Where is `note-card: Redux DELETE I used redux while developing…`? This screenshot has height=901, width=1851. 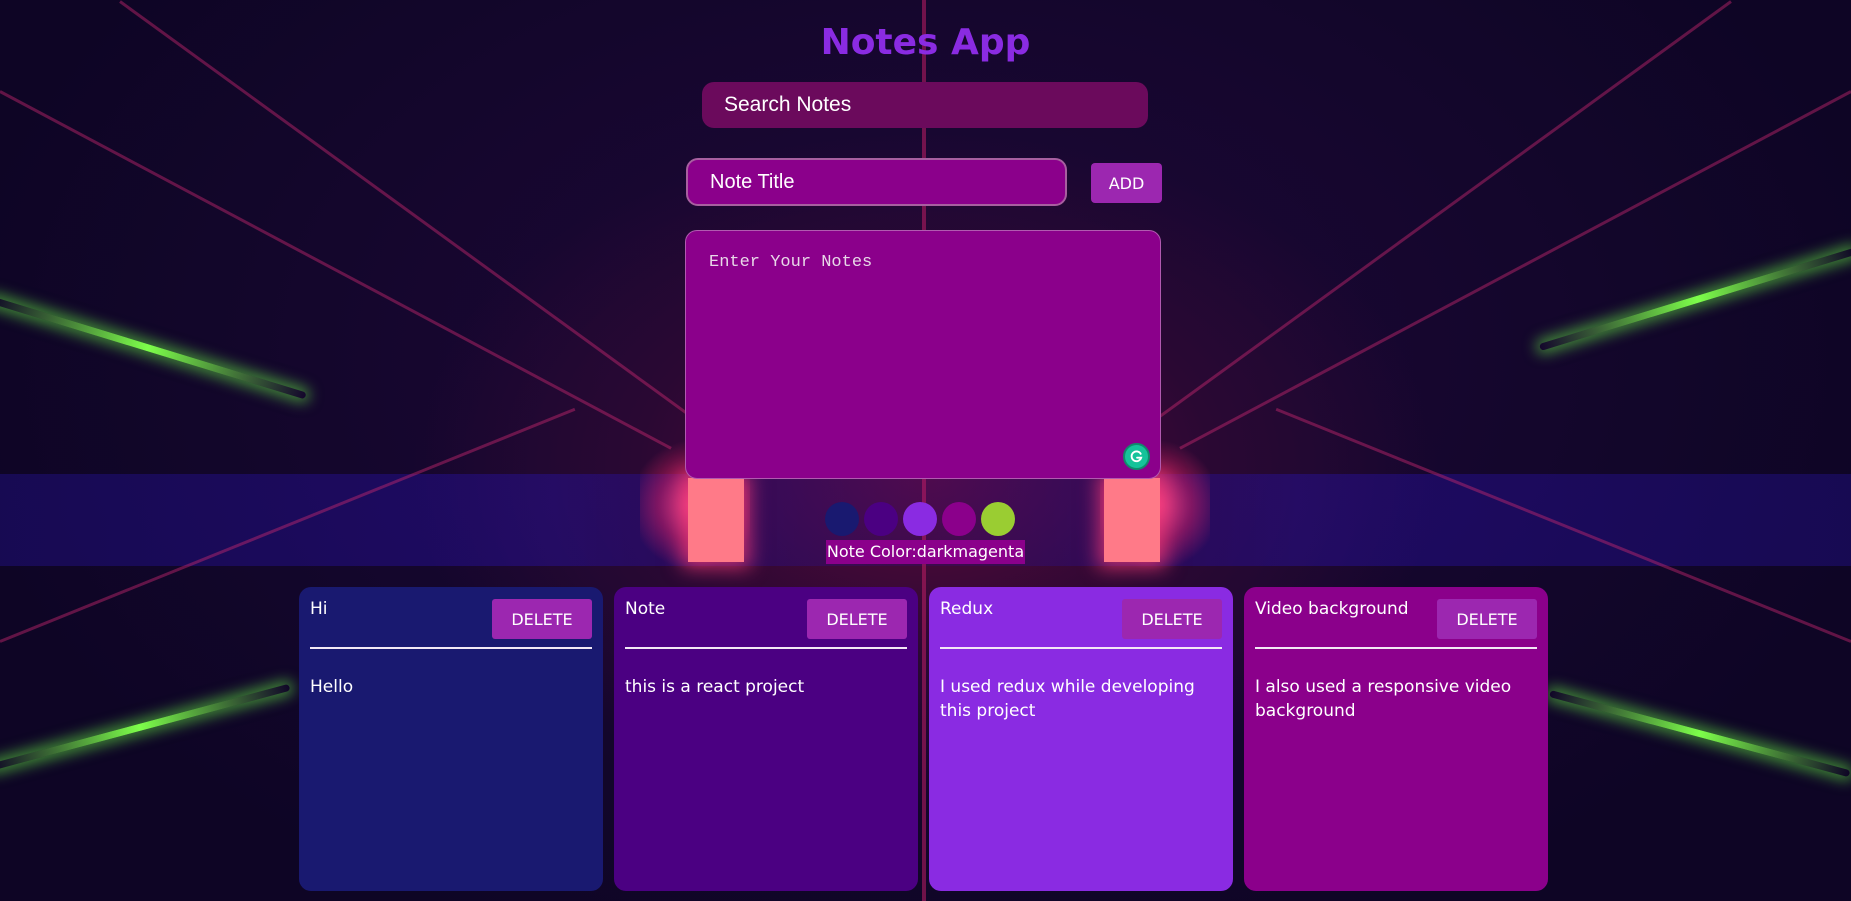
note-card: Redux DELETE I used redux while developing… is located at coordinates (1081, 739).